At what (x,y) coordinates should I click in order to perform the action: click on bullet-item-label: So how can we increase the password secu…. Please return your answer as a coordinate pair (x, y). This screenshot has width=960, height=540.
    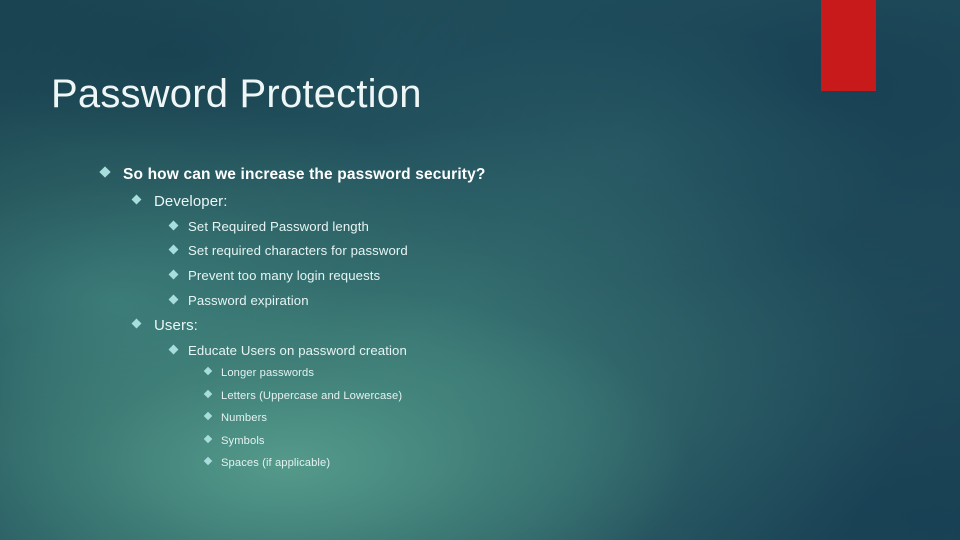
    Looking at the image, I should click on (304, 174).